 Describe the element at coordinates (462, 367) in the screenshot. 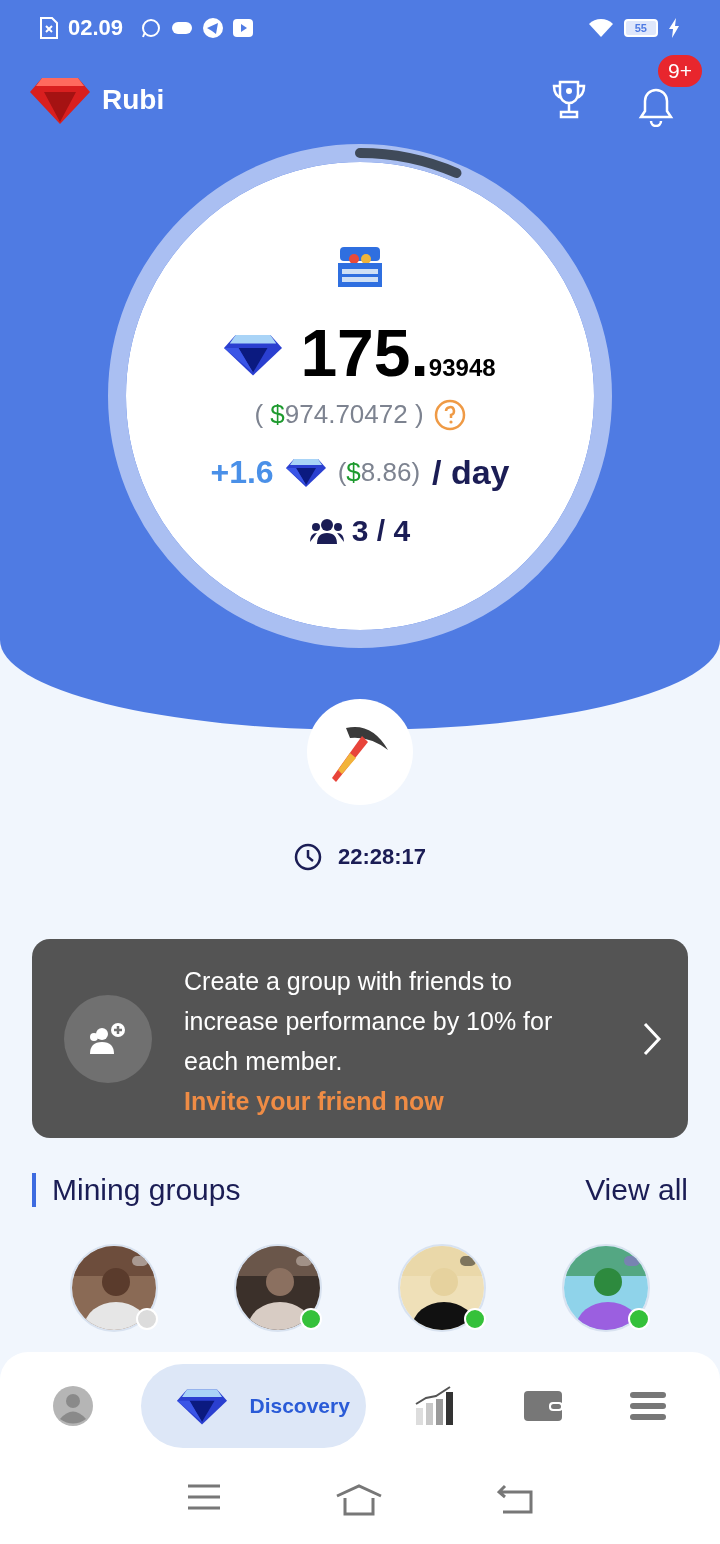

I see `balance-decimals: 93948` at that location.